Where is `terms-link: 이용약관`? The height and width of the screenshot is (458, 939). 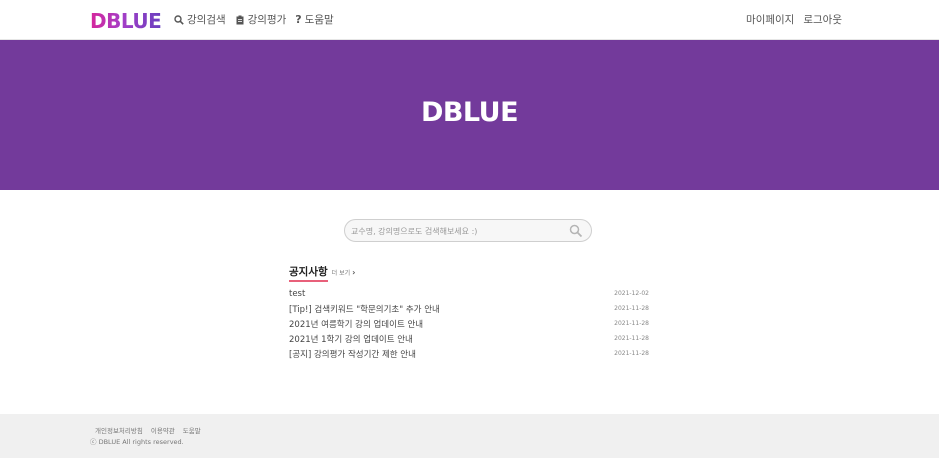
terms-link: 이용약관 is located at coordinates (163, 430).